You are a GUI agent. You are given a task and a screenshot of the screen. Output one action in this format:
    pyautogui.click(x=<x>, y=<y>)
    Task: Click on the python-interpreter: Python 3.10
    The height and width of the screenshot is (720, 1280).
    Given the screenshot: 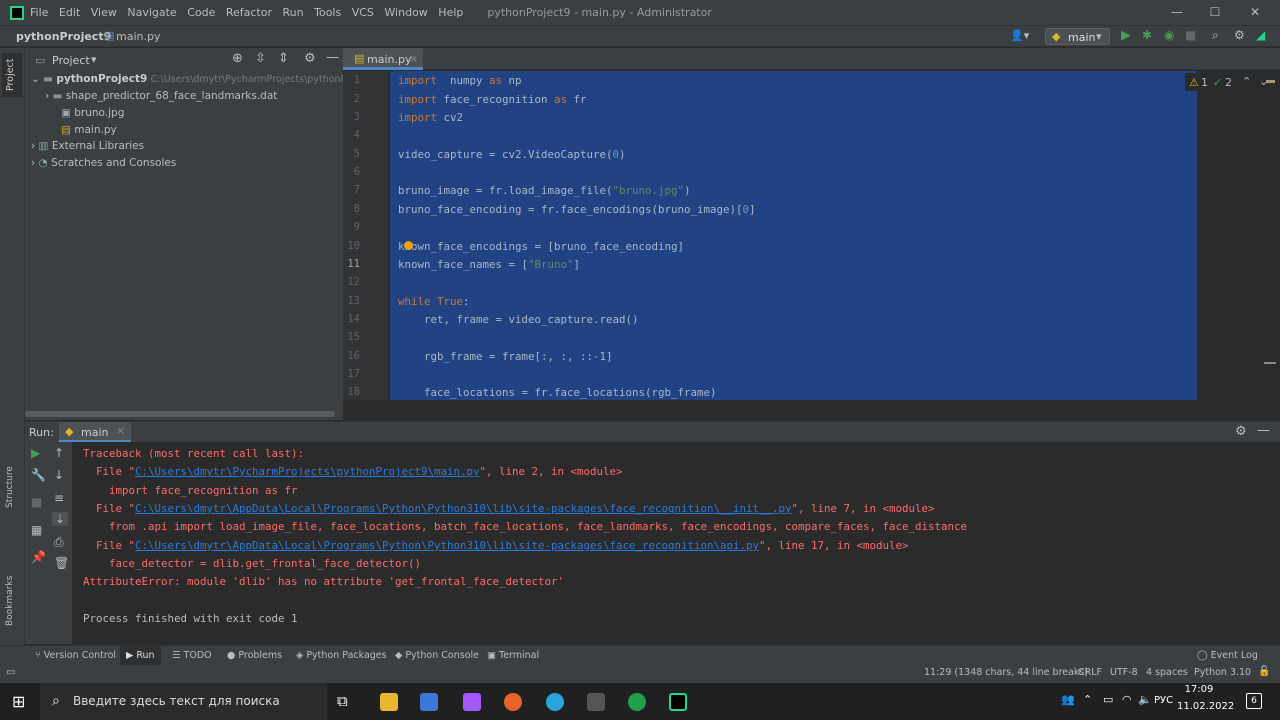 What is the action you would take?
    pyautogui.click(x=1222, y=672)
    